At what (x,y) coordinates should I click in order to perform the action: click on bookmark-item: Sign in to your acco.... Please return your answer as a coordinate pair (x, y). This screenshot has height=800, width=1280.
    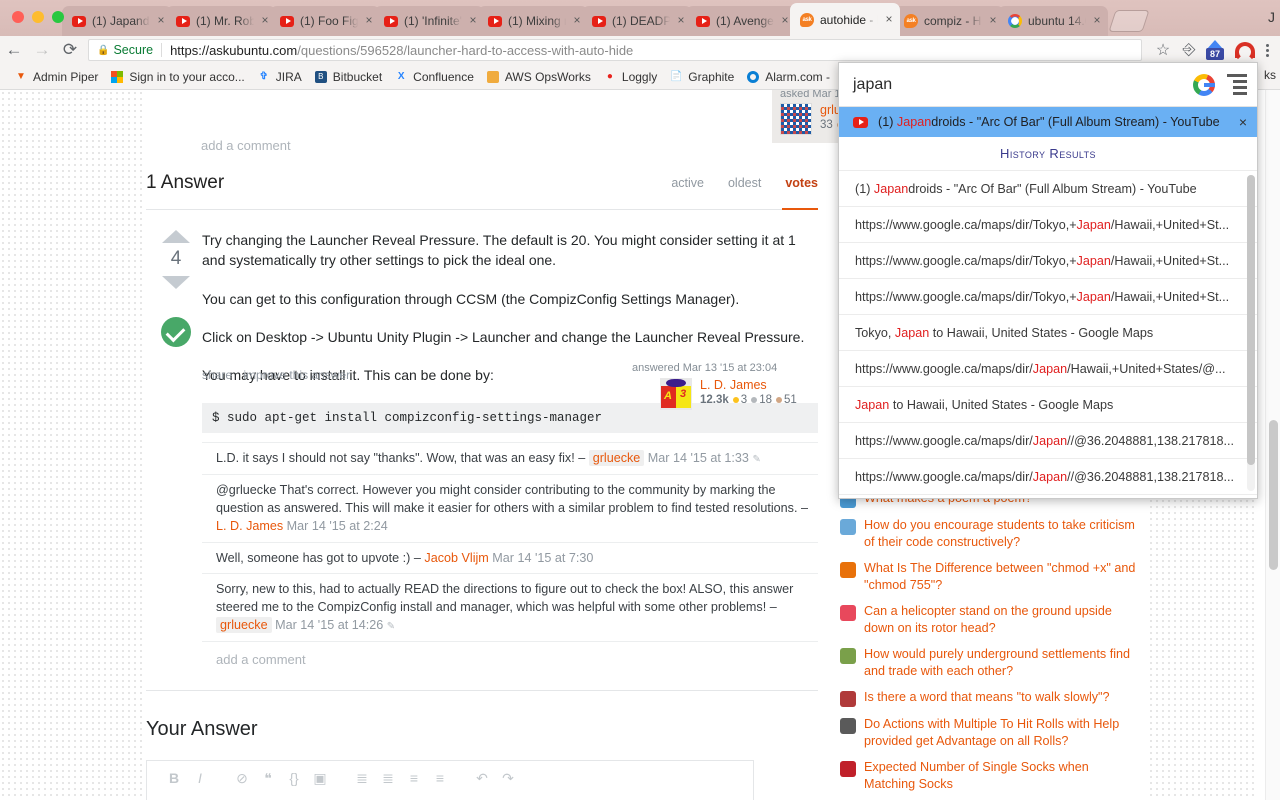
    Looking at the image, I should click on (177, 77).